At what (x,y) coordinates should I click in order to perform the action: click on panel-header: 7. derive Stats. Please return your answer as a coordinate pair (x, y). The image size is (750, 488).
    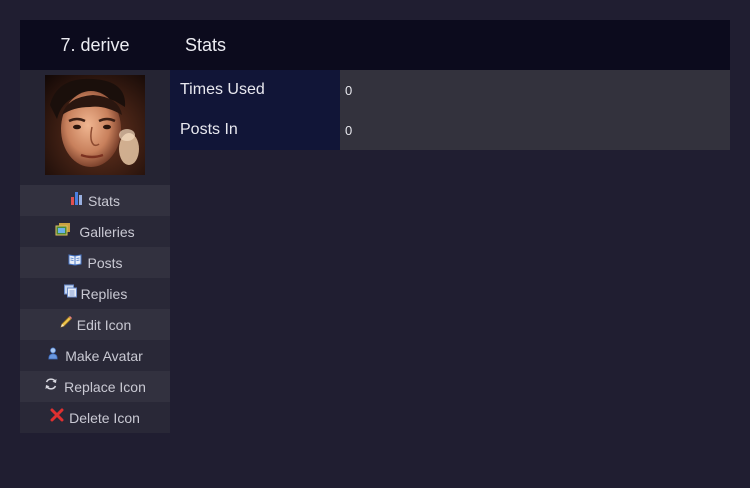
    Looking at the image, I should click on (375, 45).